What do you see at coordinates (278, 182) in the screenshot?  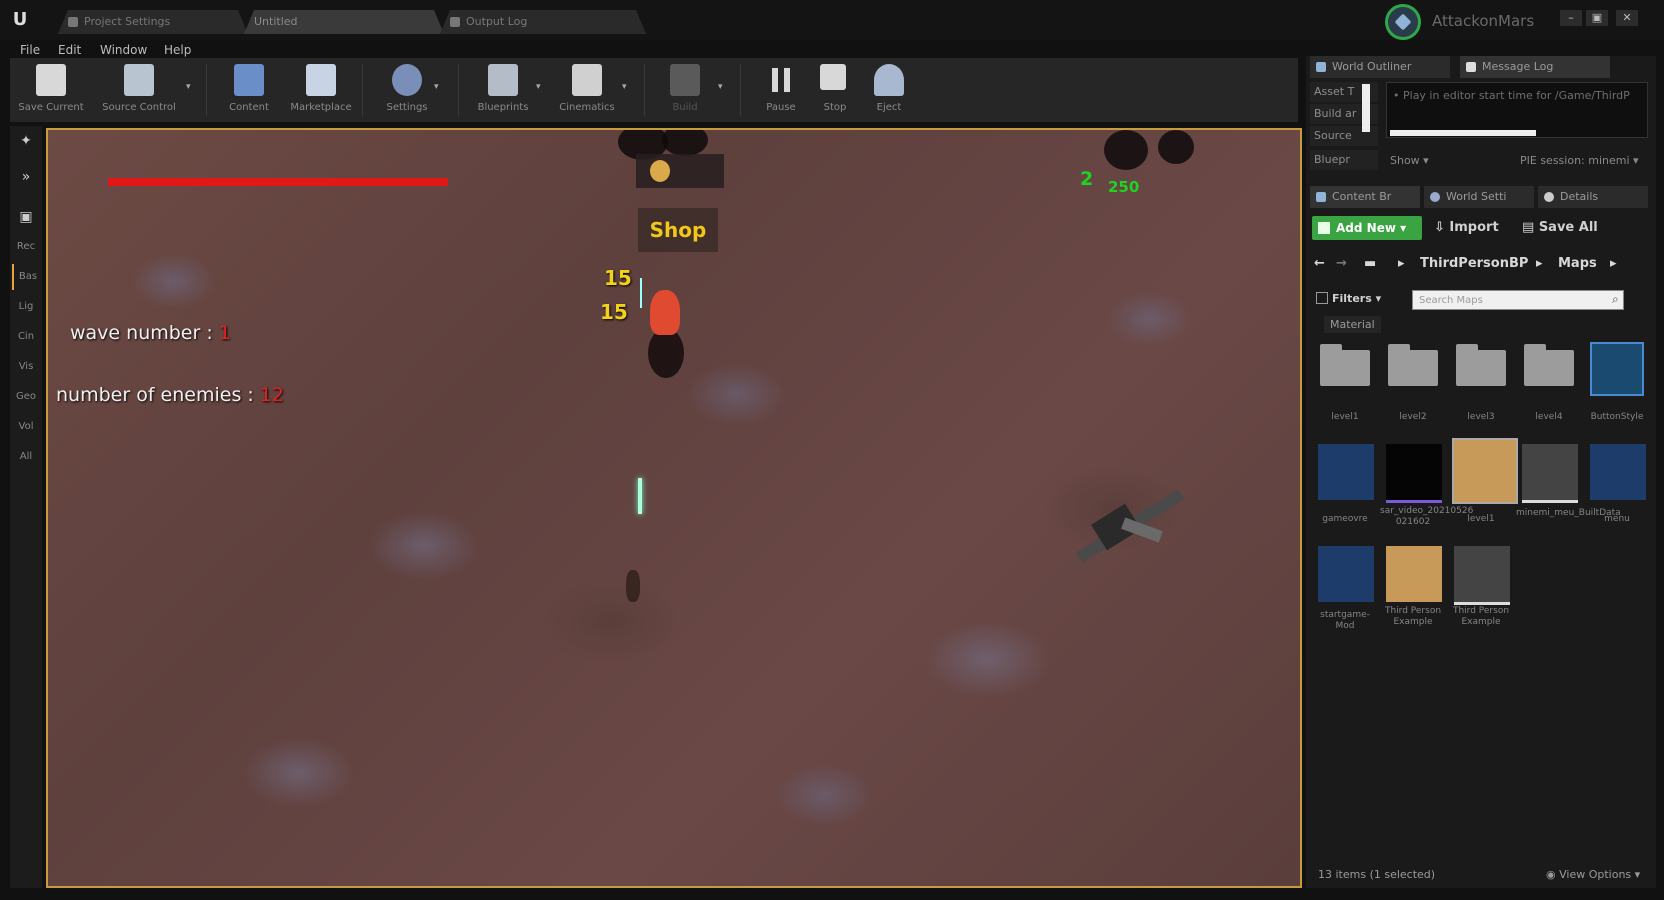 I see `health-bar` at bounding box center [278, 182].